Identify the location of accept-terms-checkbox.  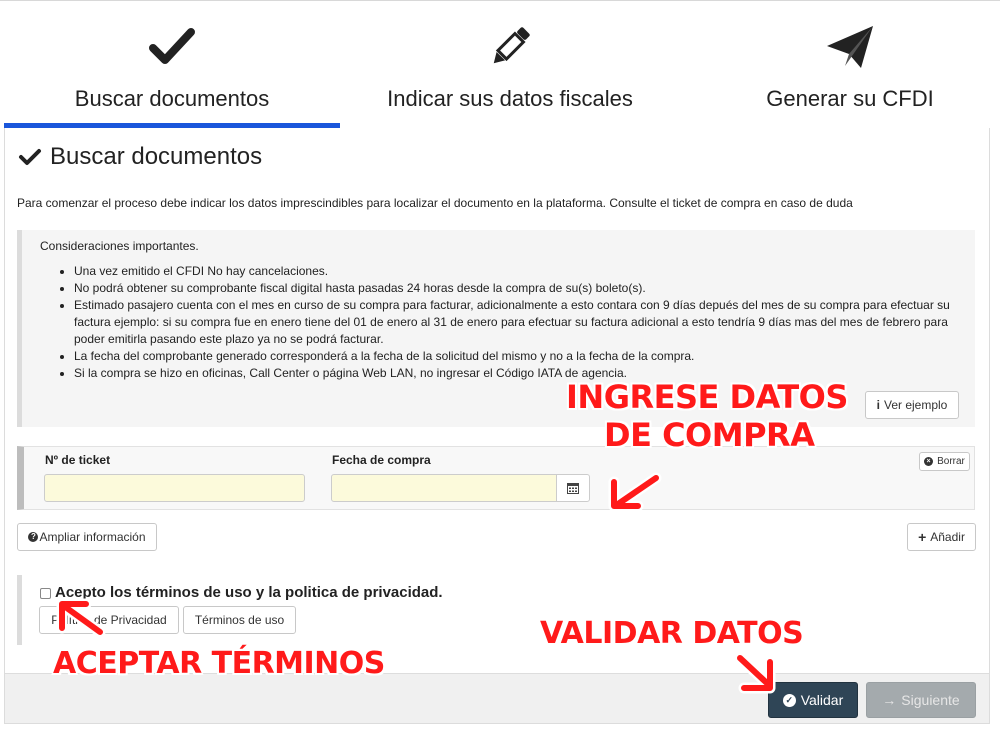
(45, 593).